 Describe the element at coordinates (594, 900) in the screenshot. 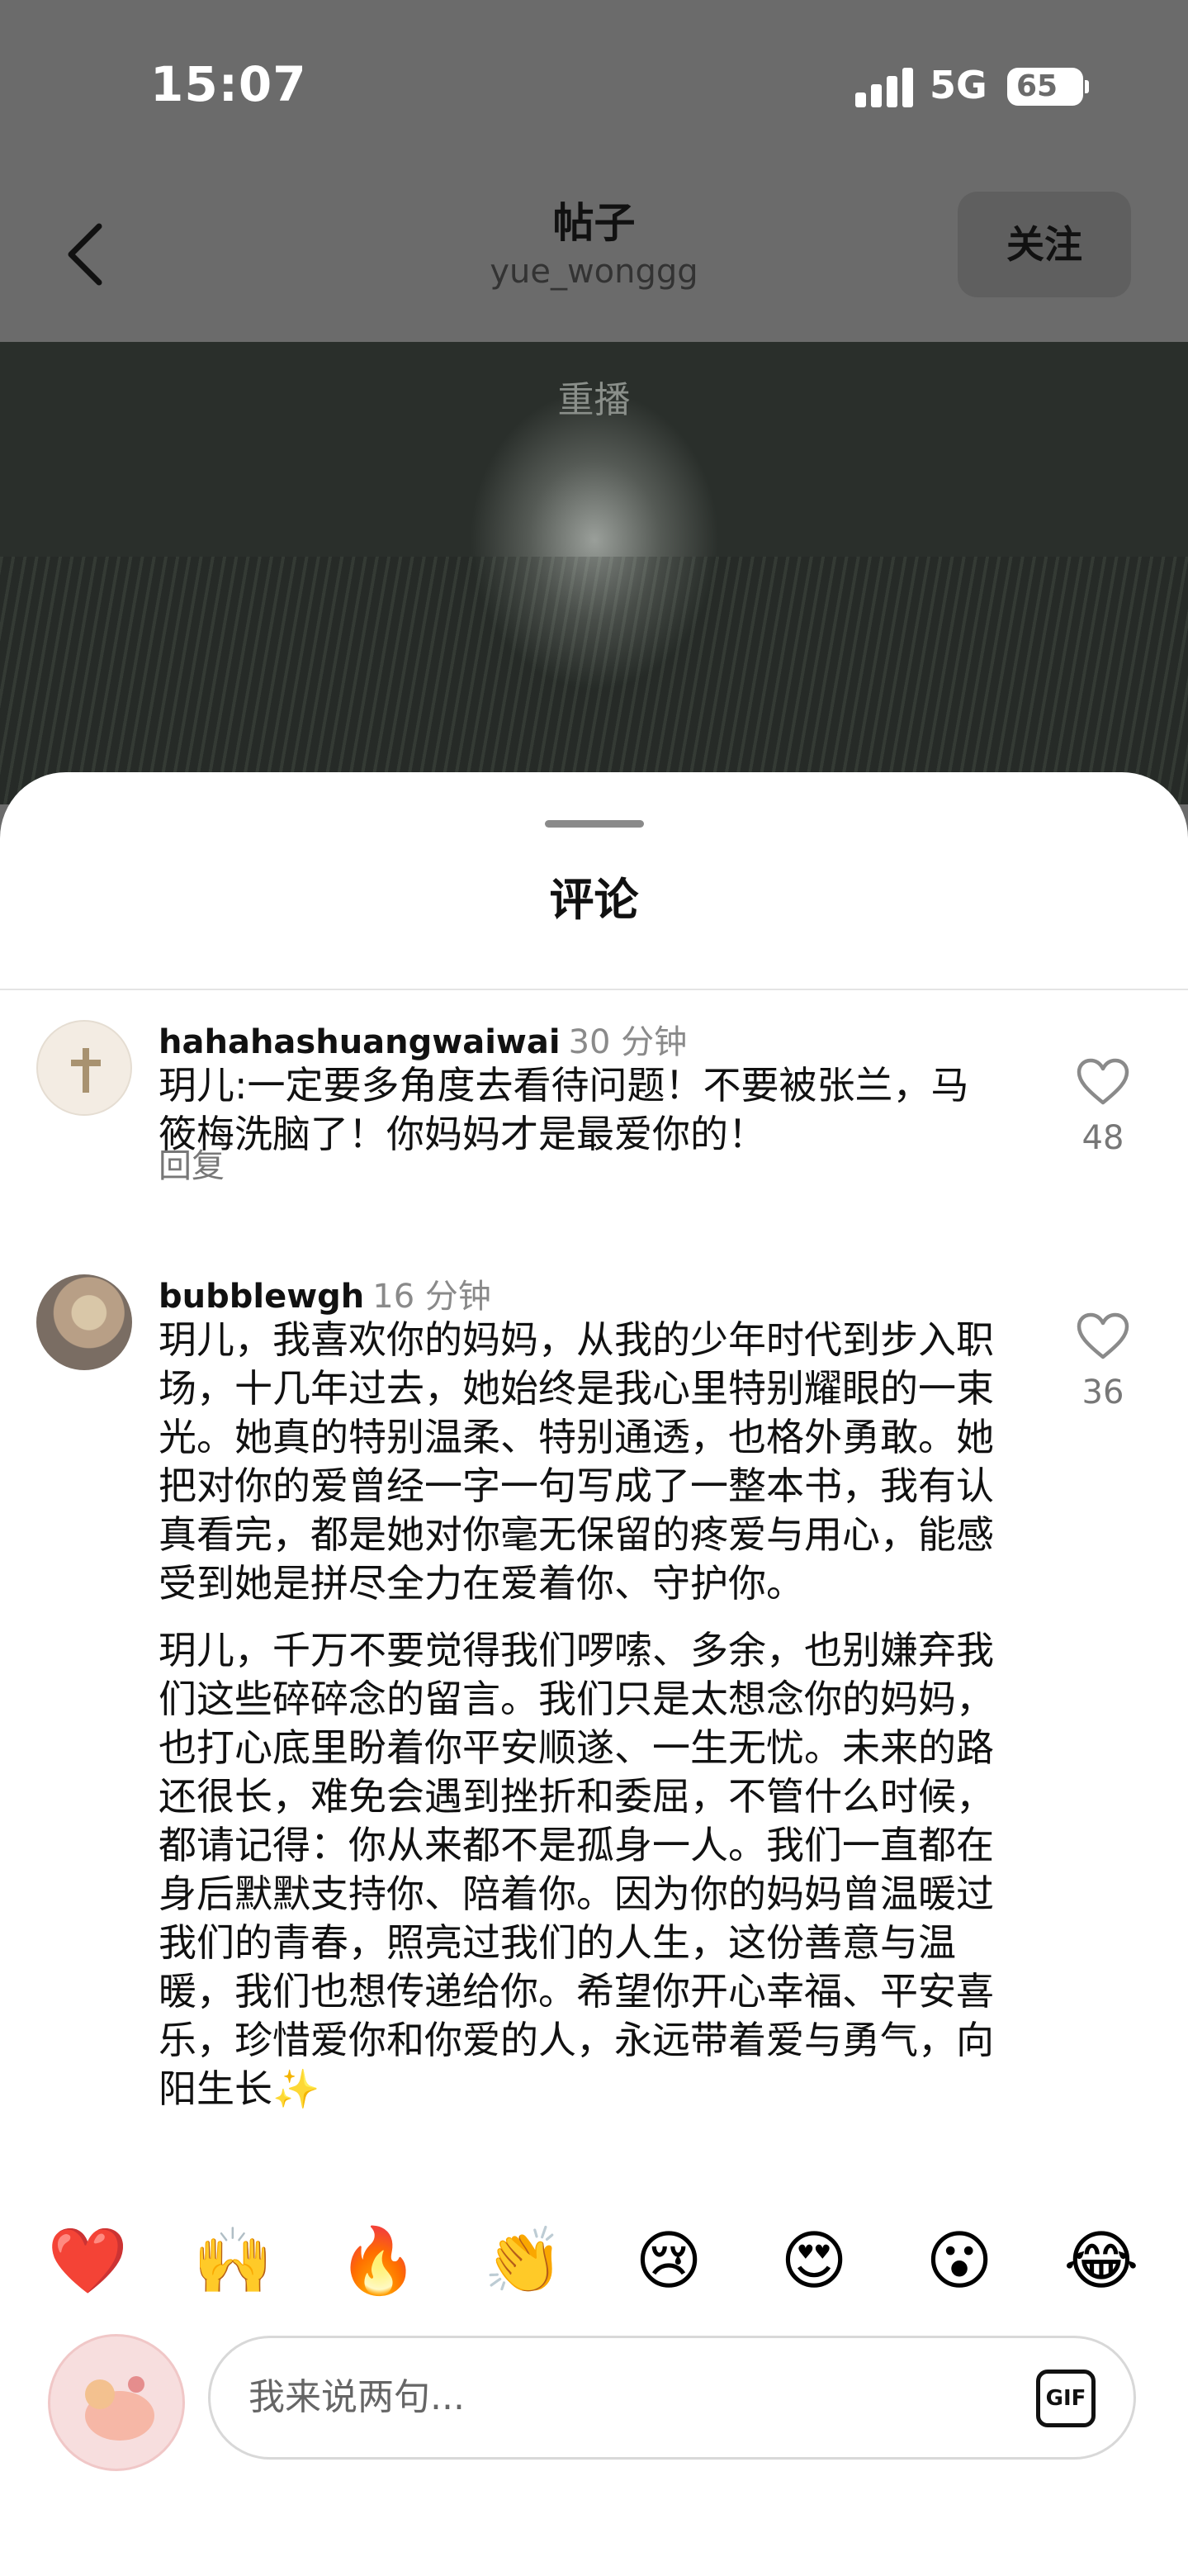

I see `sheet-title: 评论` at that location.